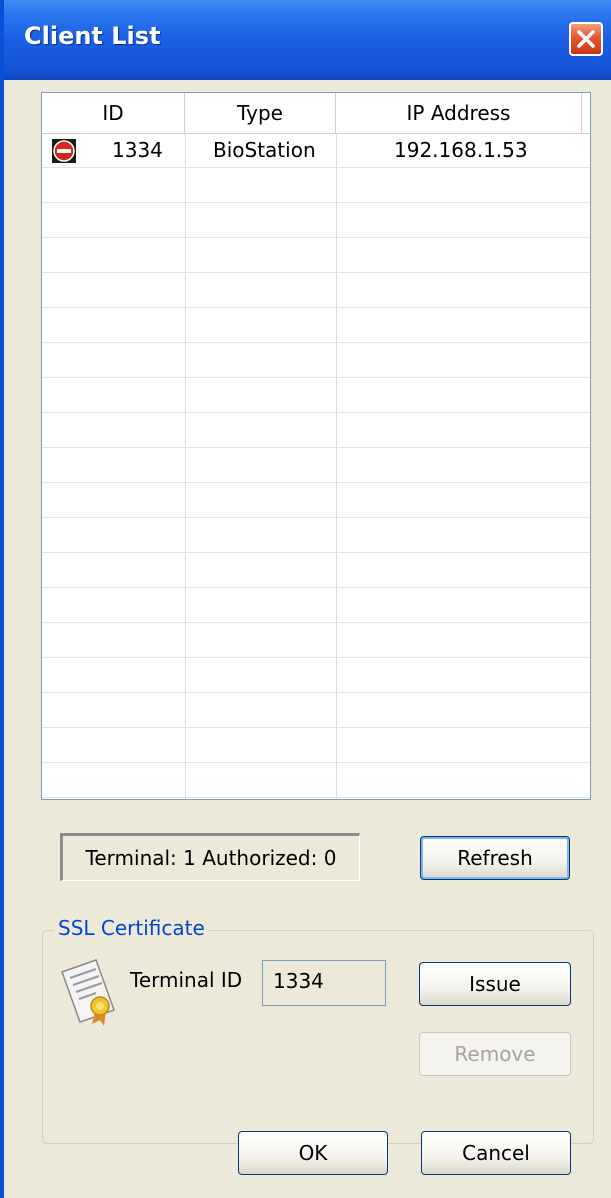  I want to click on remove-button: Remove, so click(495, 1054).